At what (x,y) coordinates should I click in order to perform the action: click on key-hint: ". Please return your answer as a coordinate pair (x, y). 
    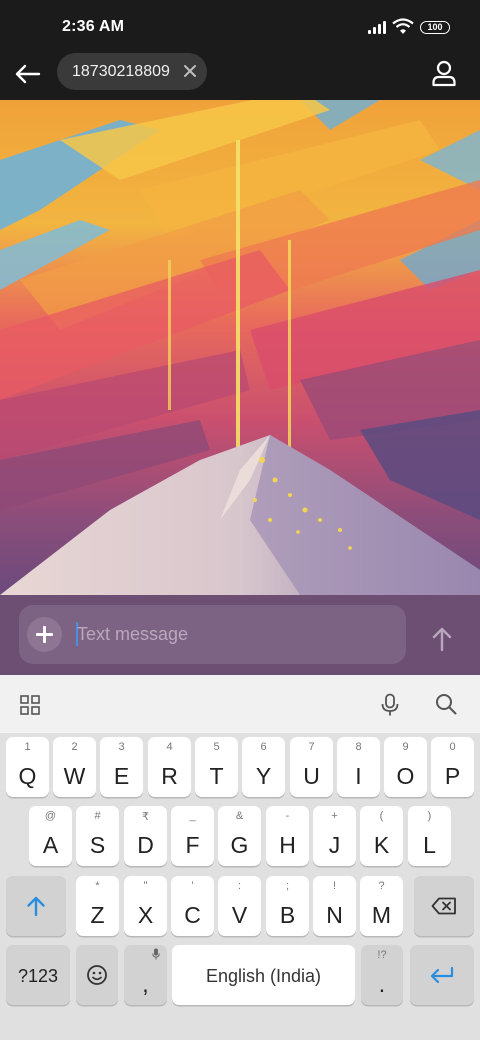
    Looking at the image, I should click on (145, 886).